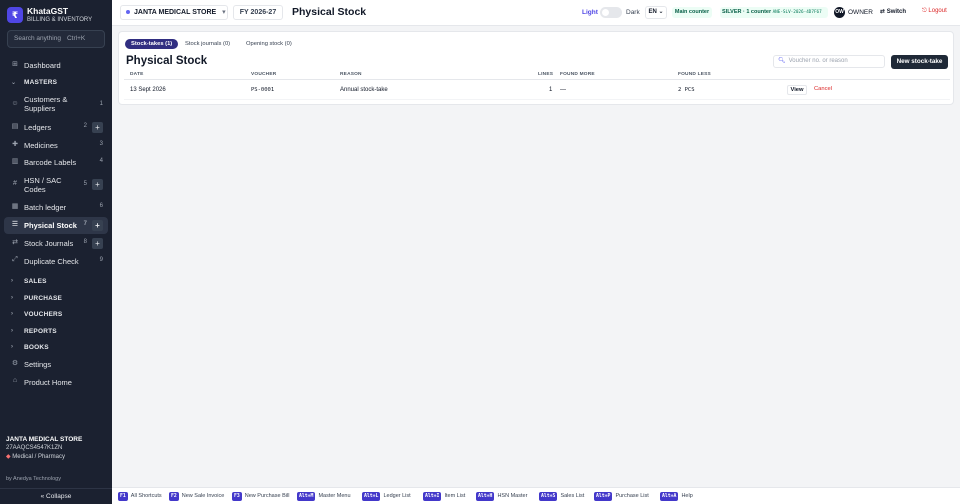 Image resolution: width=960 pixels, height=504 pixels. I want to click on column-header-reason: REASON, so click(351, 74).